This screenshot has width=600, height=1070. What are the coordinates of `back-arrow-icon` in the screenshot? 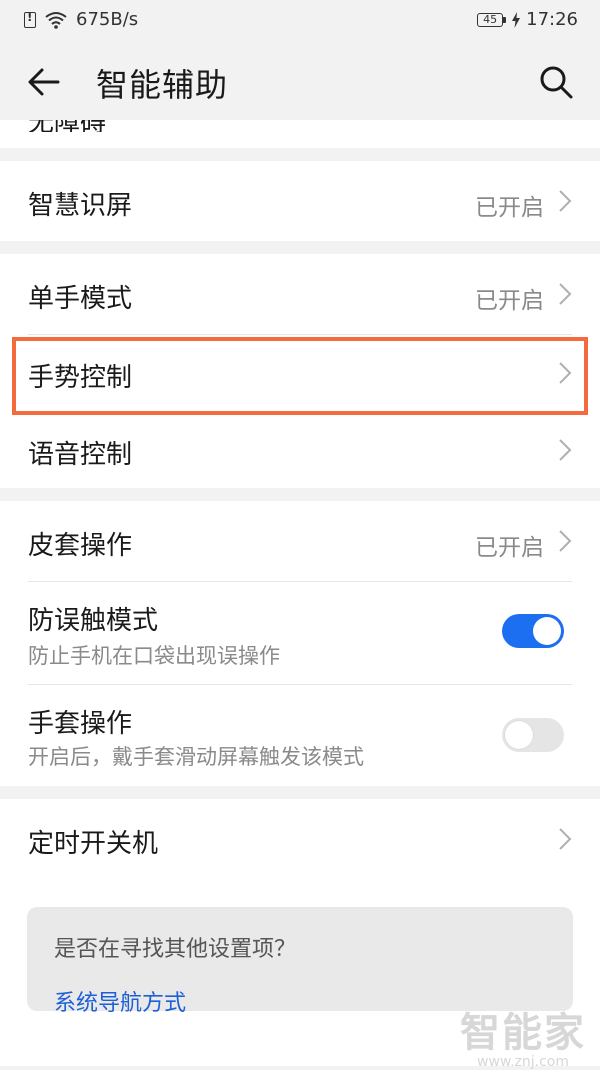 It's located at (44, 82).